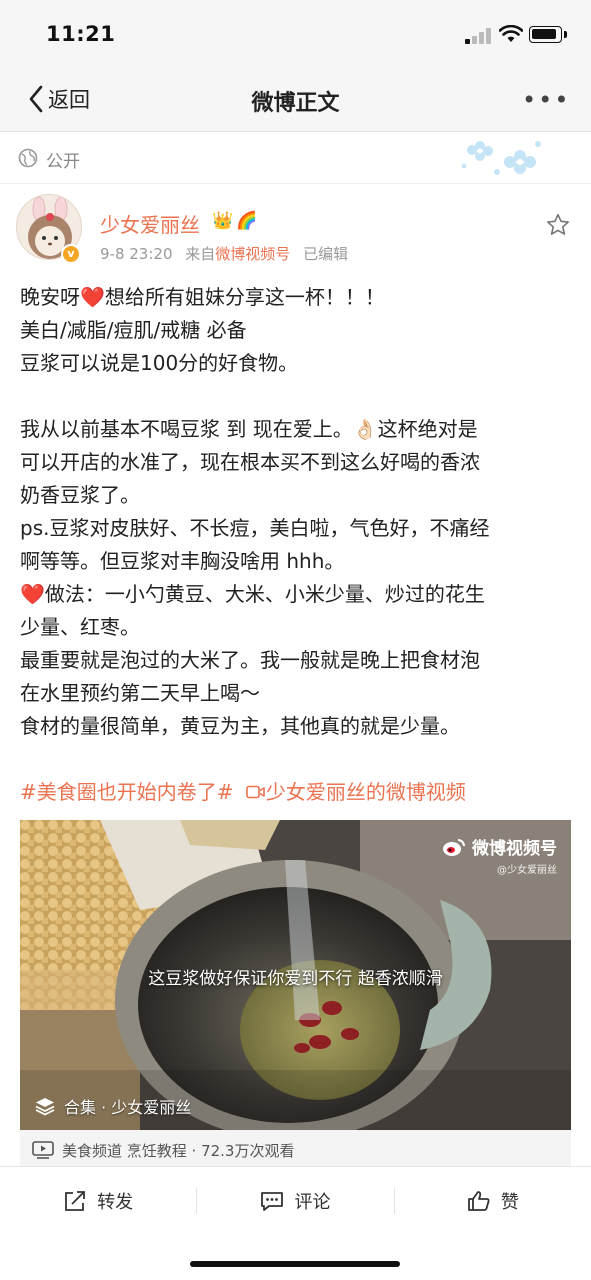 Image resolution: width=591 pixels, height=1280 pixels. I want to click on author-name: 少女爱丽丝, so click(150, 223).